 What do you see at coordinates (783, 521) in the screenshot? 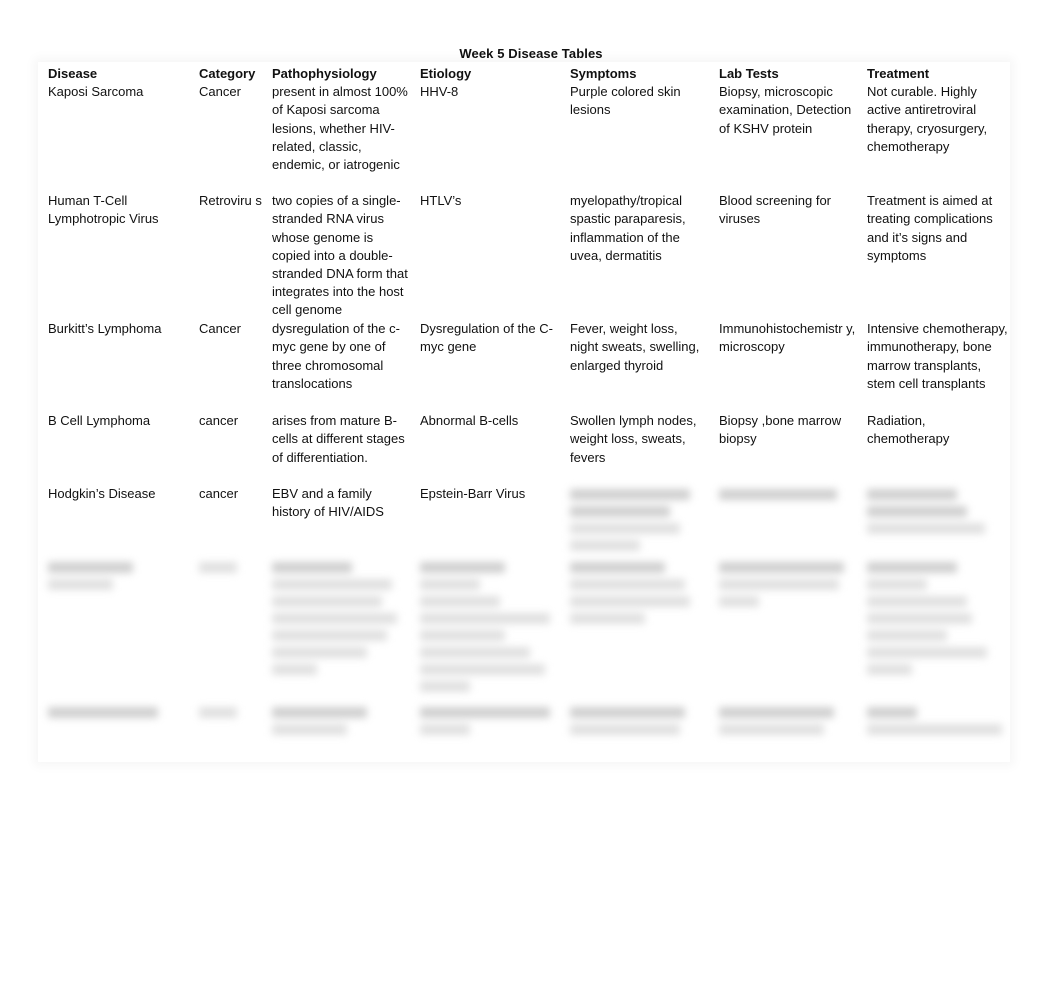
I see `cell-lab-tests-blurred` at bounding box center [783, 521].